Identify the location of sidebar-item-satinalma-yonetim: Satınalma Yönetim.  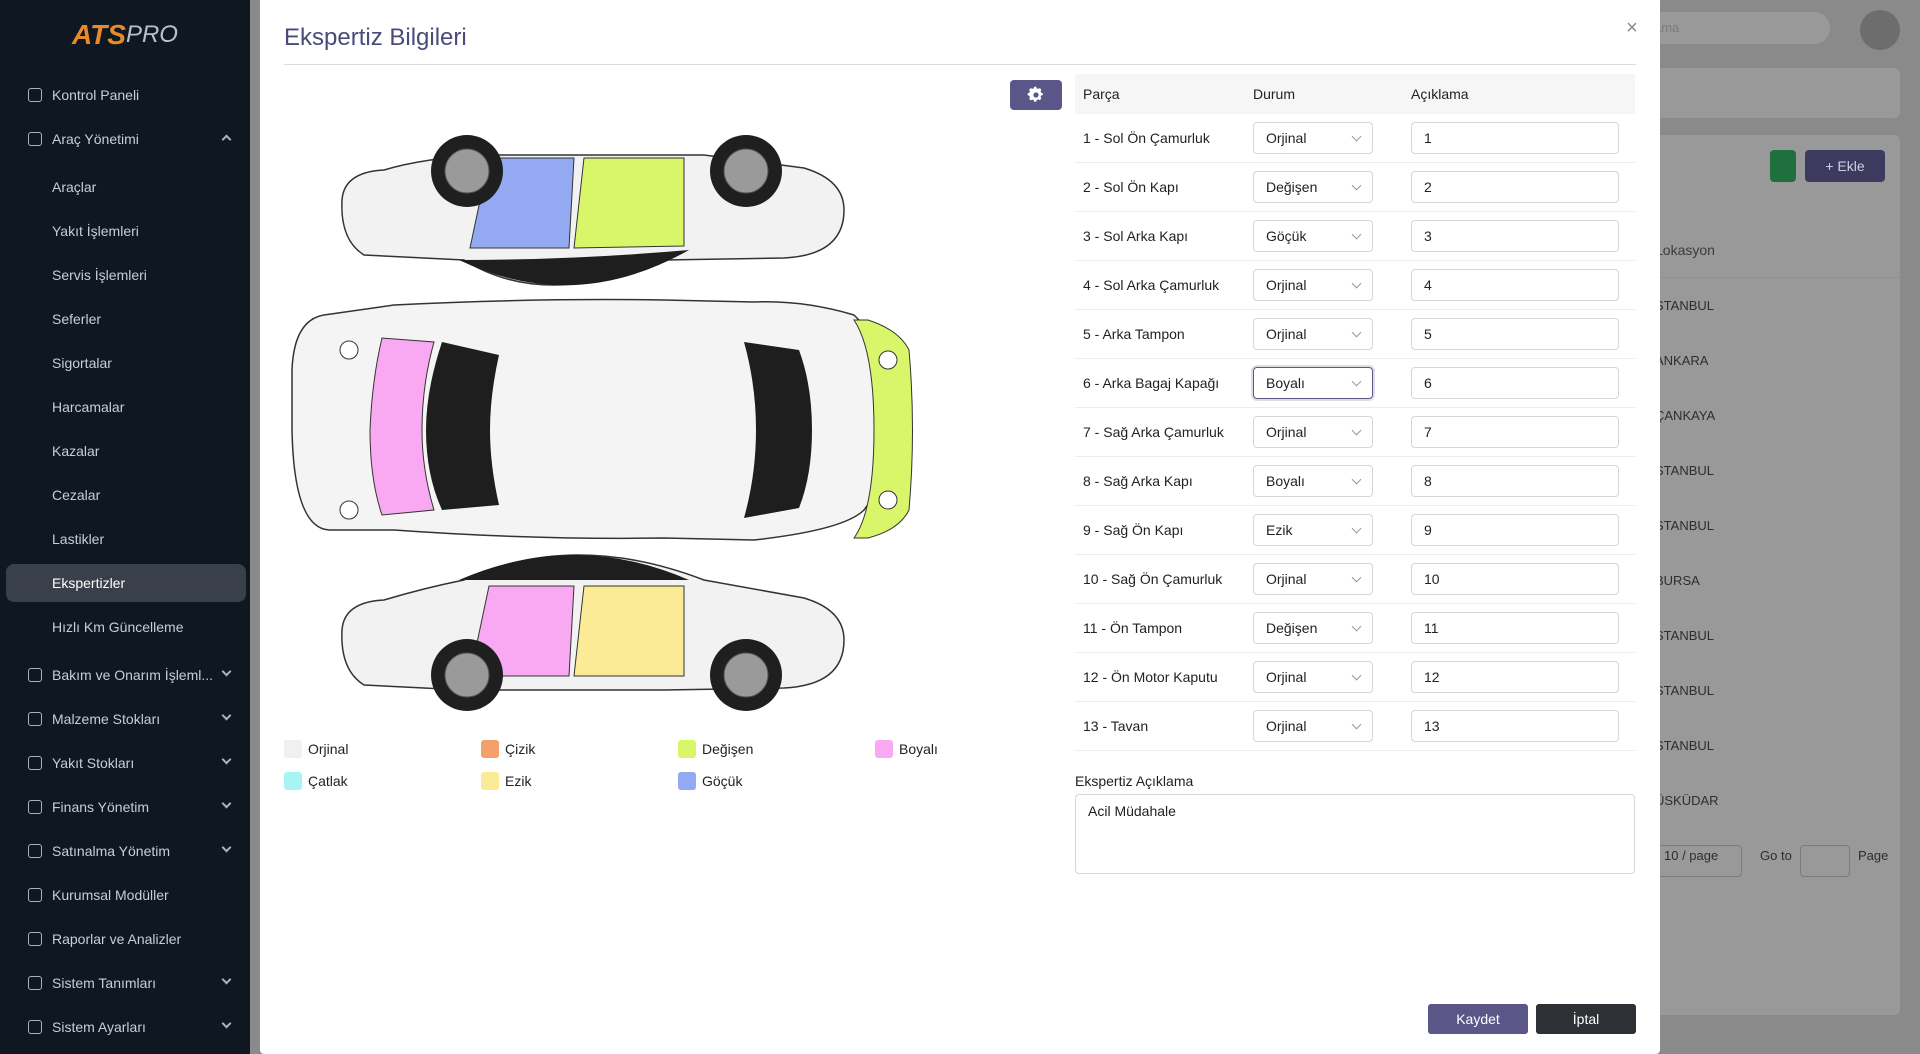
(126, 851).